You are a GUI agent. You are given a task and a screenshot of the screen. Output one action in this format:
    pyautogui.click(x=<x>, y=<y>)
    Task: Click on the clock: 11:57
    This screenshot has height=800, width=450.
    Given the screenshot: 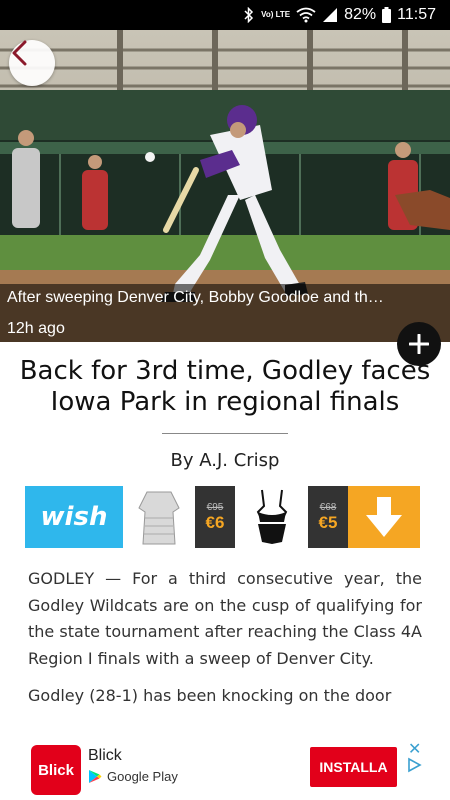 What is the action you would take?
    pyautogui.click(x=416, y=14)
    